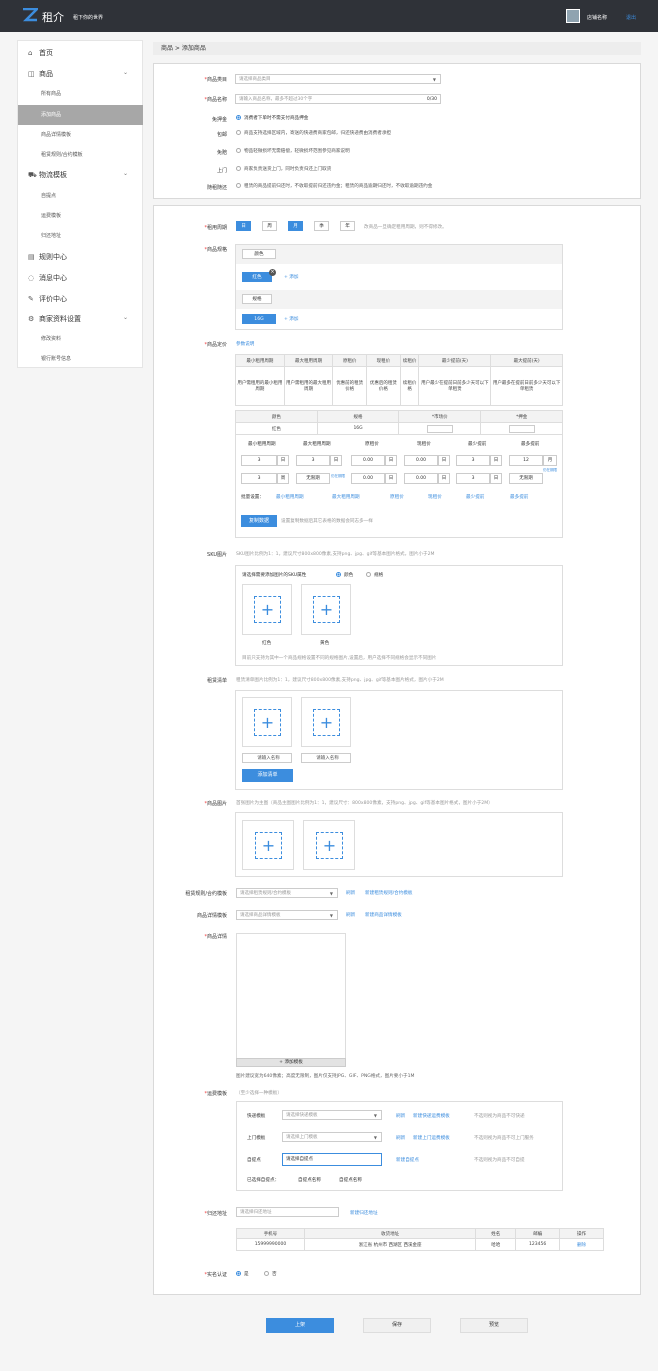 Image resolution: width=658 pixels, height=1371 pixels. Describe the element at coordinates (267, 722) in the screenshot. I see `rent-upload-1: +` at that location.